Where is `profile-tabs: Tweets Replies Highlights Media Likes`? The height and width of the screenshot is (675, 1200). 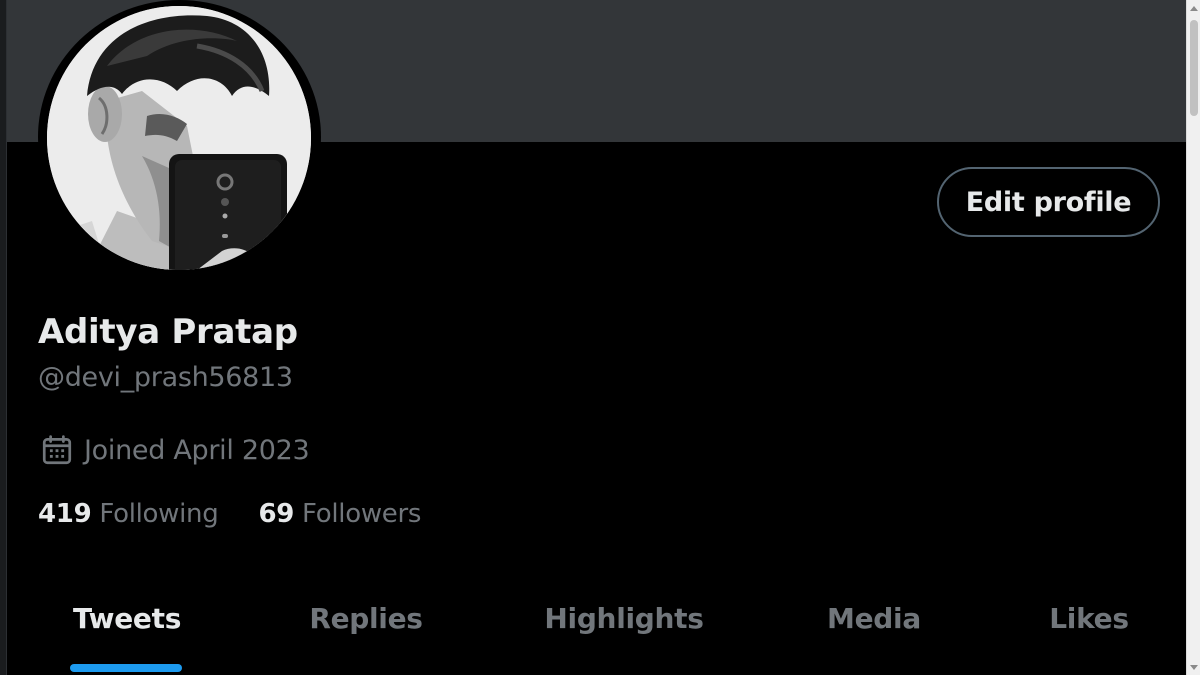 profile-tabs: Tweets Replies Highlights Media Likes is located at coordinates (596, 632).